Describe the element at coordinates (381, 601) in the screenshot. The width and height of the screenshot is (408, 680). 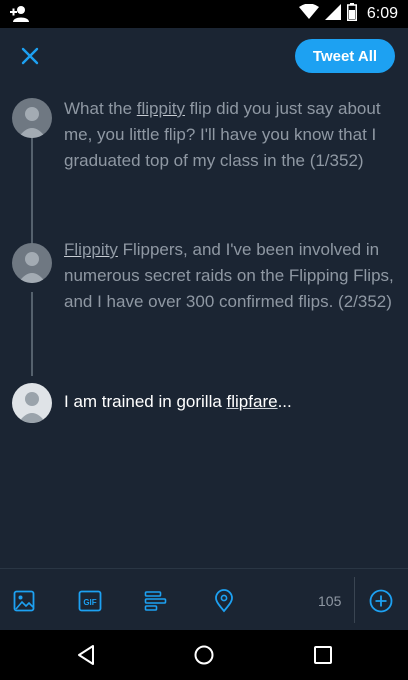
I see `add-tweet-icon` at that location.